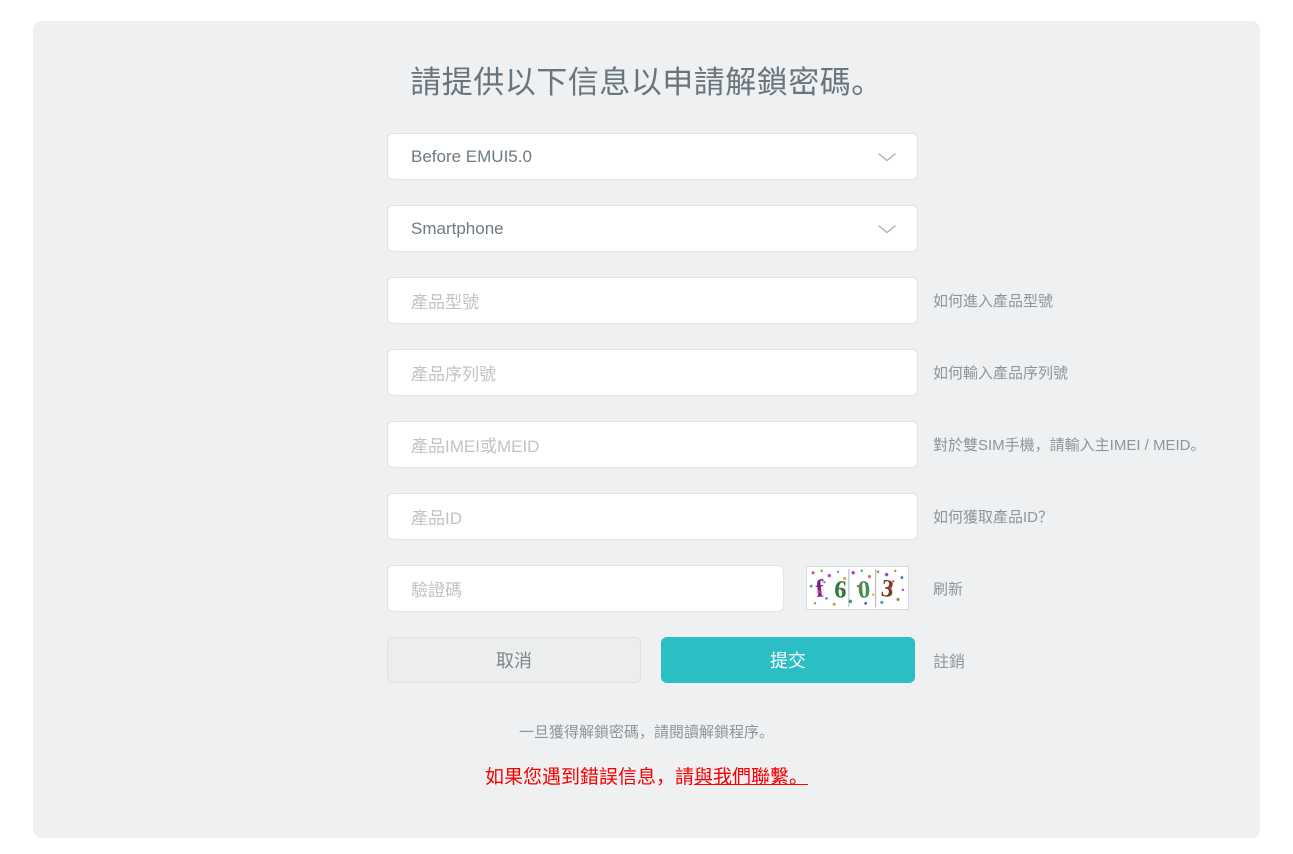  Describe the element at coordinates (652, 300) in the screenshot. I see `product-model-input: 產品型號` at that location.